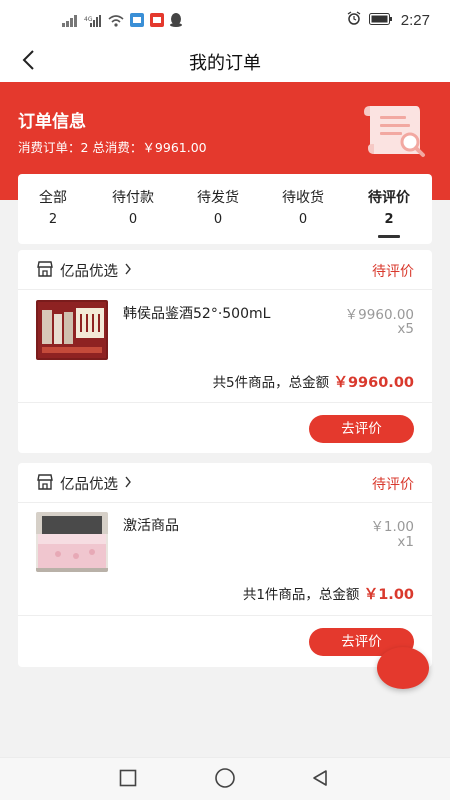 The width and height of the screenshot is (450, 800). I want to click on review-button: 去评价, so click(361, 429).